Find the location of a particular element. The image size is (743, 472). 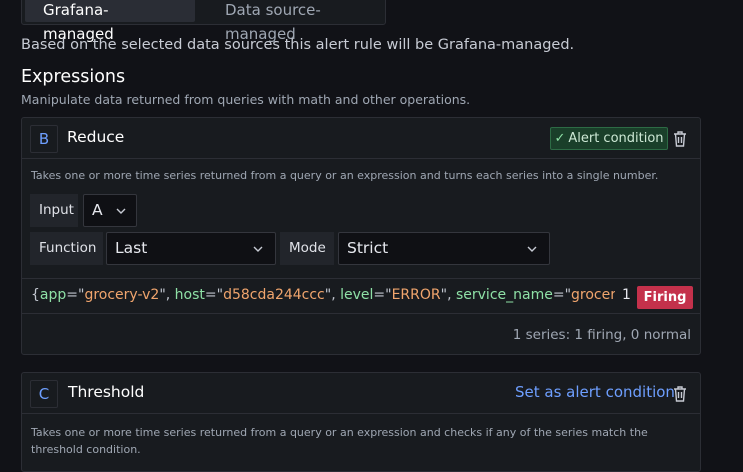

check-icon: ✓ is located at coordinates (560, 138).